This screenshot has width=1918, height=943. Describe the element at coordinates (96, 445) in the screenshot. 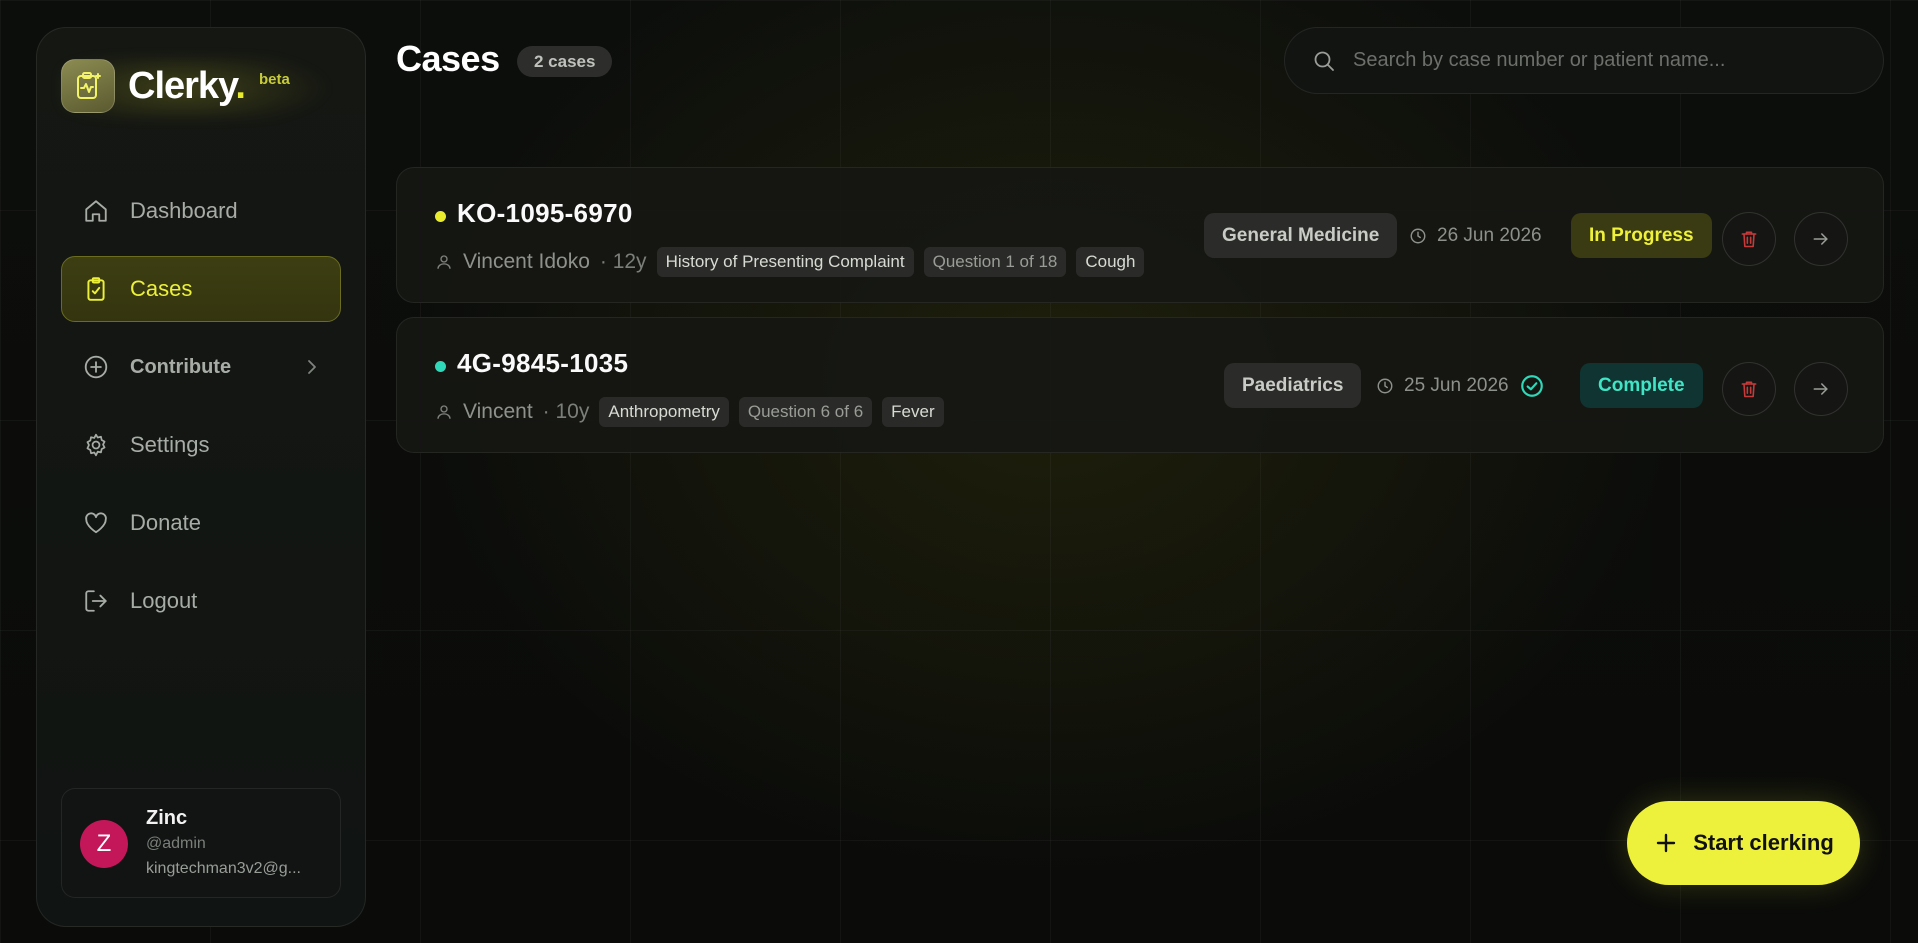

I see `gear-icon` at that location.